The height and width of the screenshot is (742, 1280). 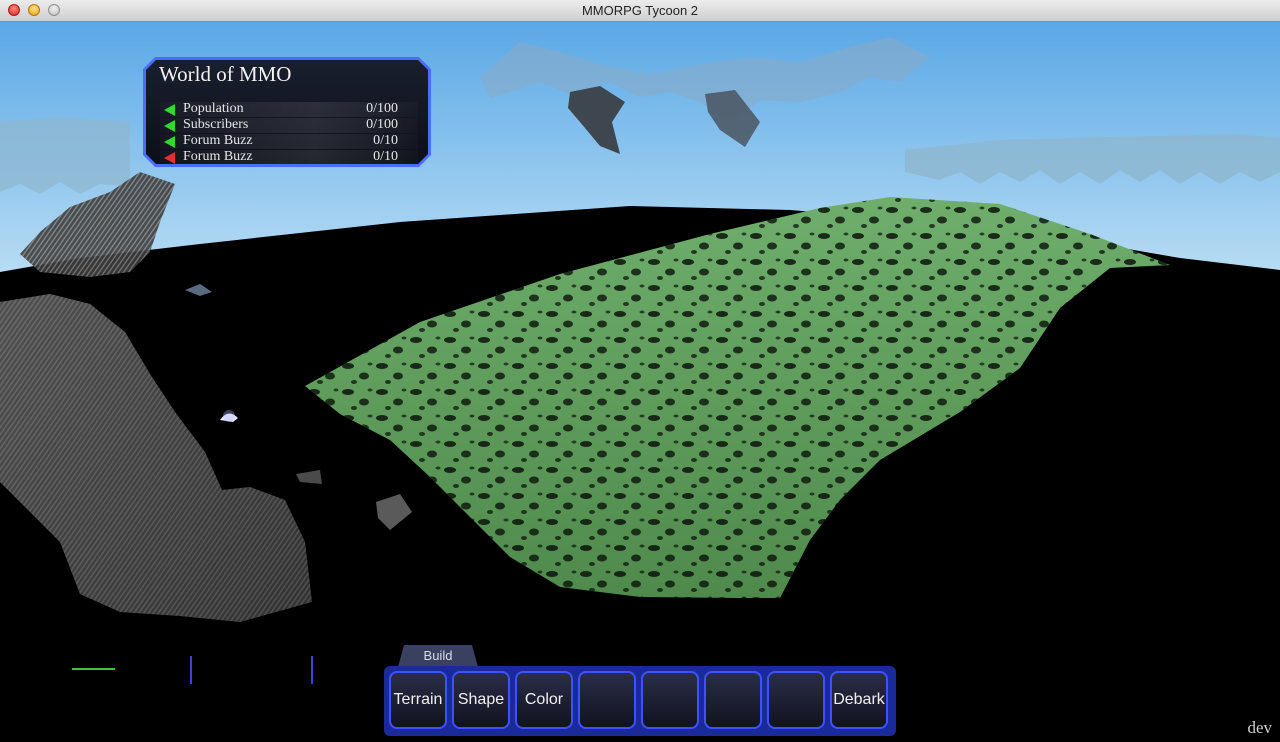 I want to click on debark-button: Debark, so click(x=859, y=700).